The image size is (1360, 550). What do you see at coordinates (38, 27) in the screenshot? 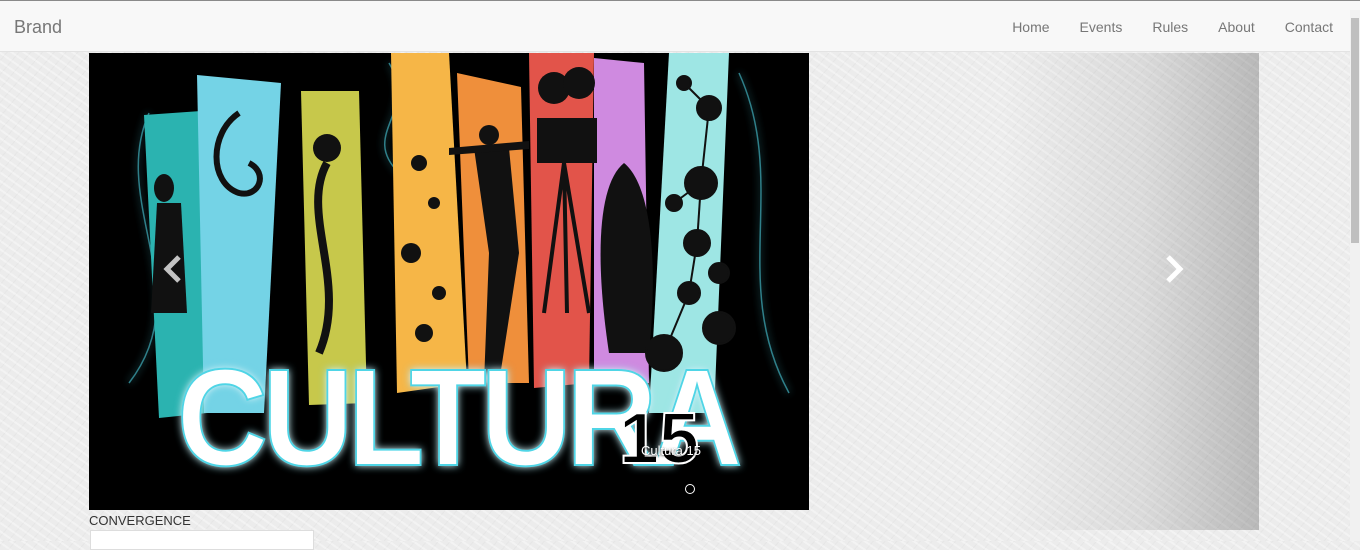
I see `brand-link: Brand` at bounding box center [38, 27].